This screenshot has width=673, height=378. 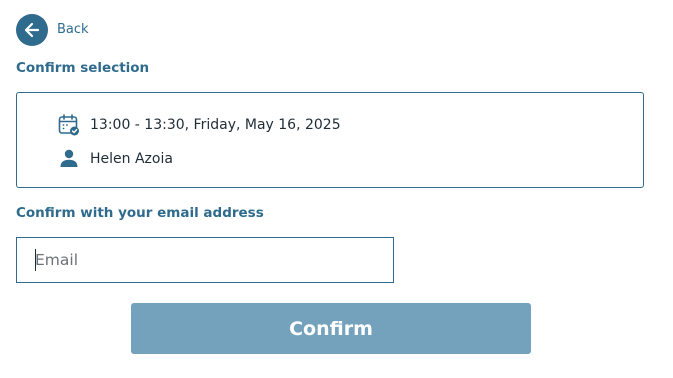 What do you see at coordinates (331, 328) in the screenshot?
I see `confirm-button: Confirm` at bounding box center [331, 328].